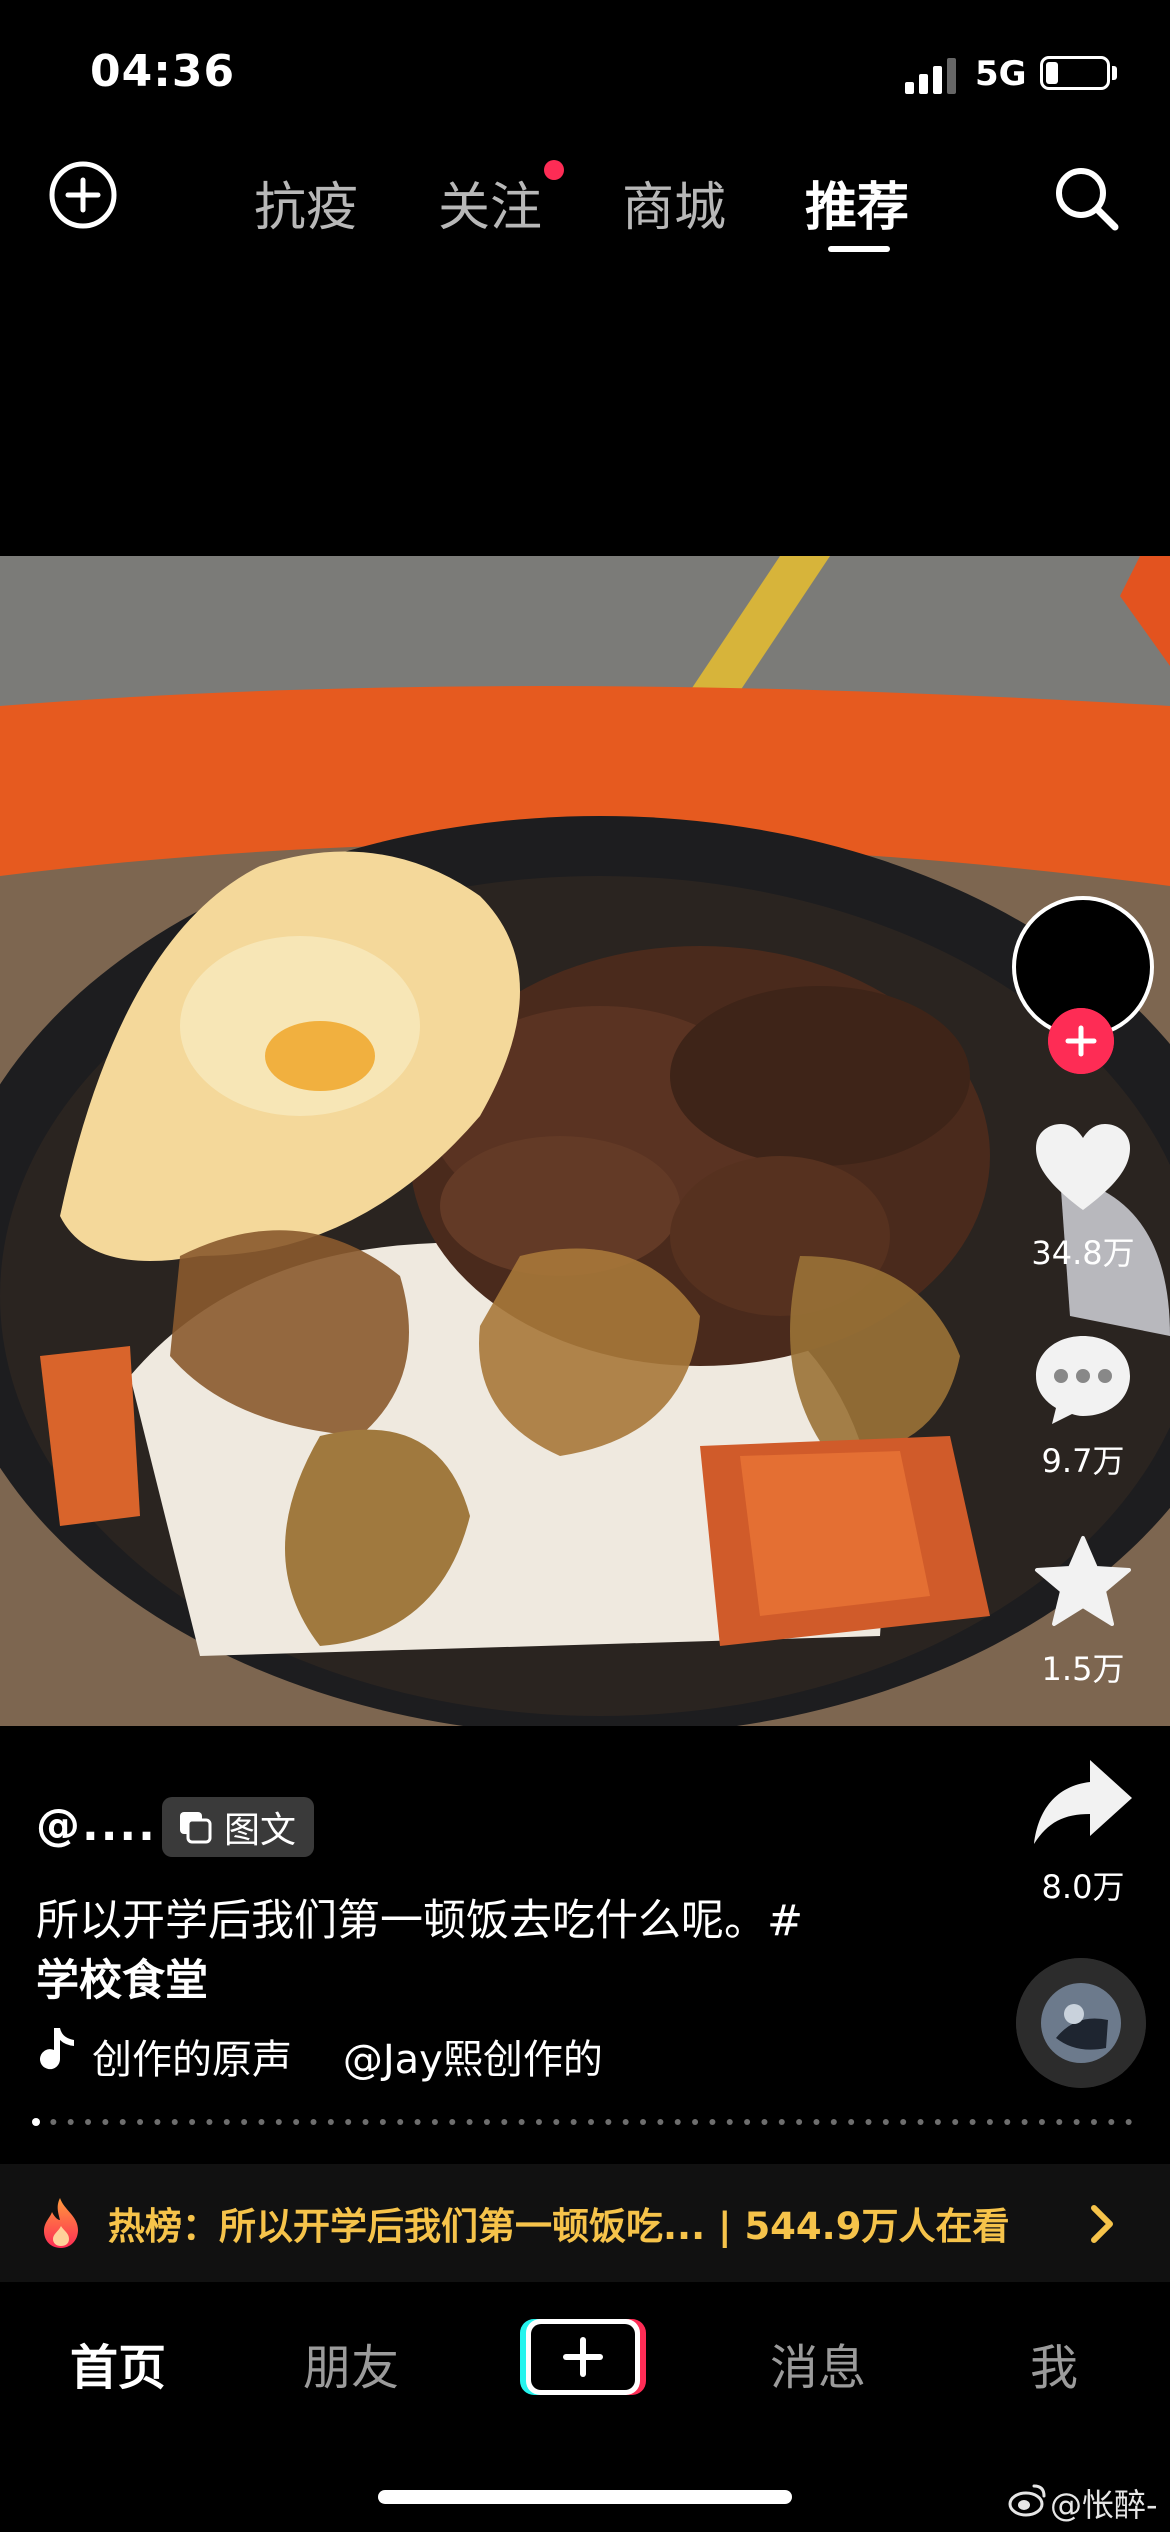  I want to click on favorite-count: 1.5万, so click(1083, 1669).